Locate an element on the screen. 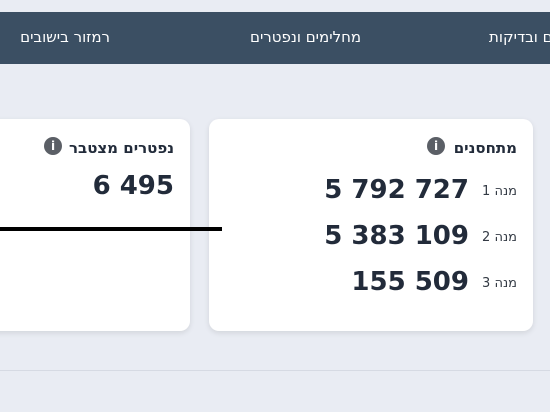 This screenshot has width=550, height=412. dose-label: מנה 3 is located at coordinates (499, 283).